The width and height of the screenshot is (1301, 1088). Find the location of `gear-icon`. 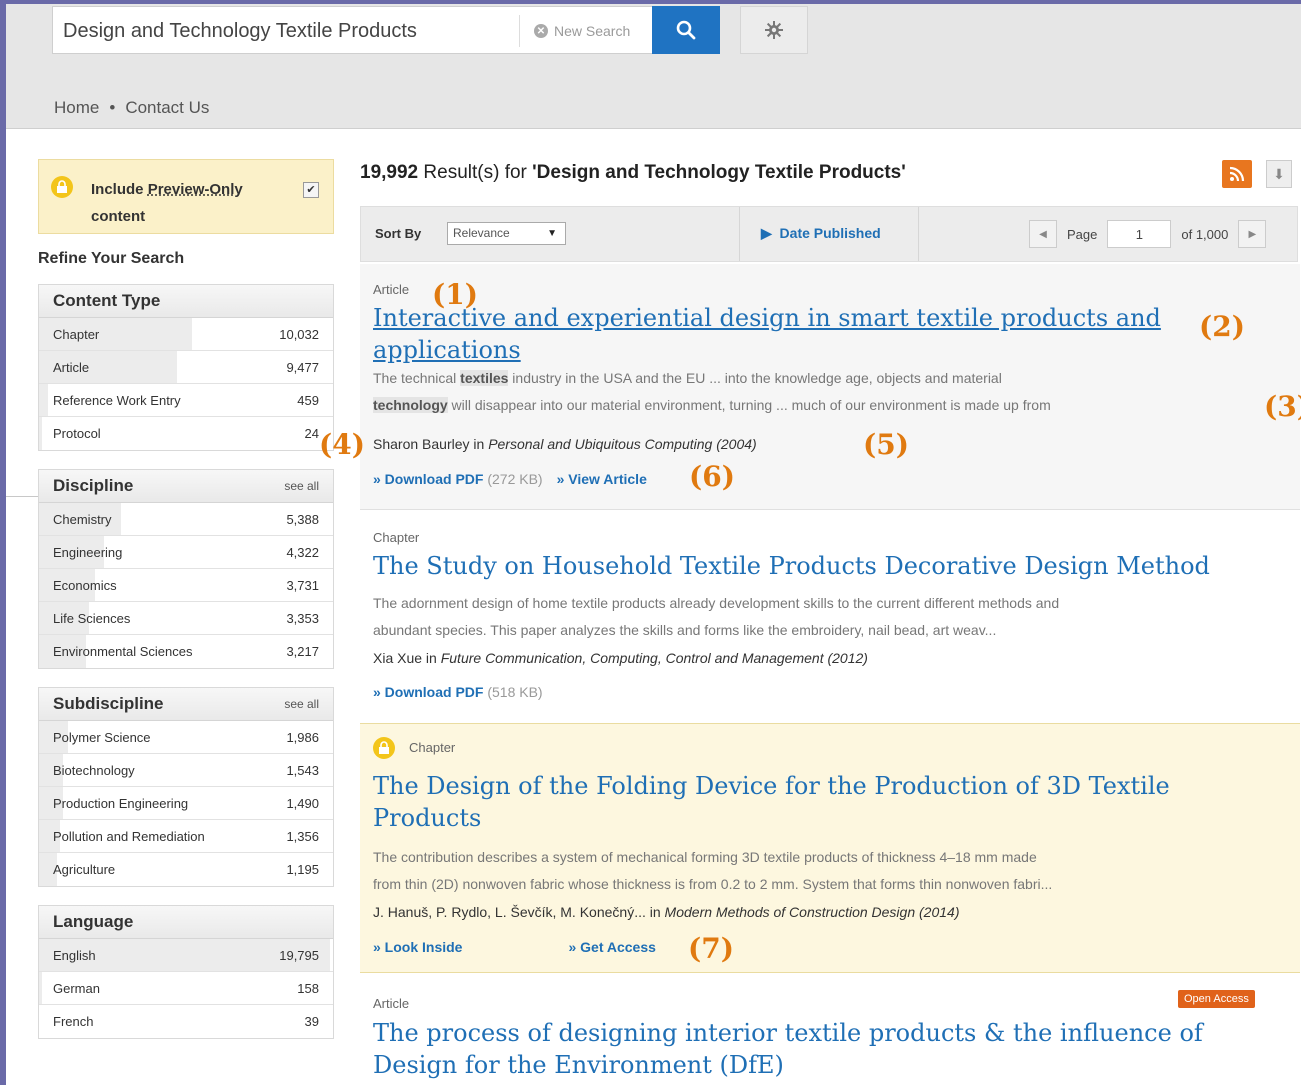

gear-icon is located at coordinates (774, 30).